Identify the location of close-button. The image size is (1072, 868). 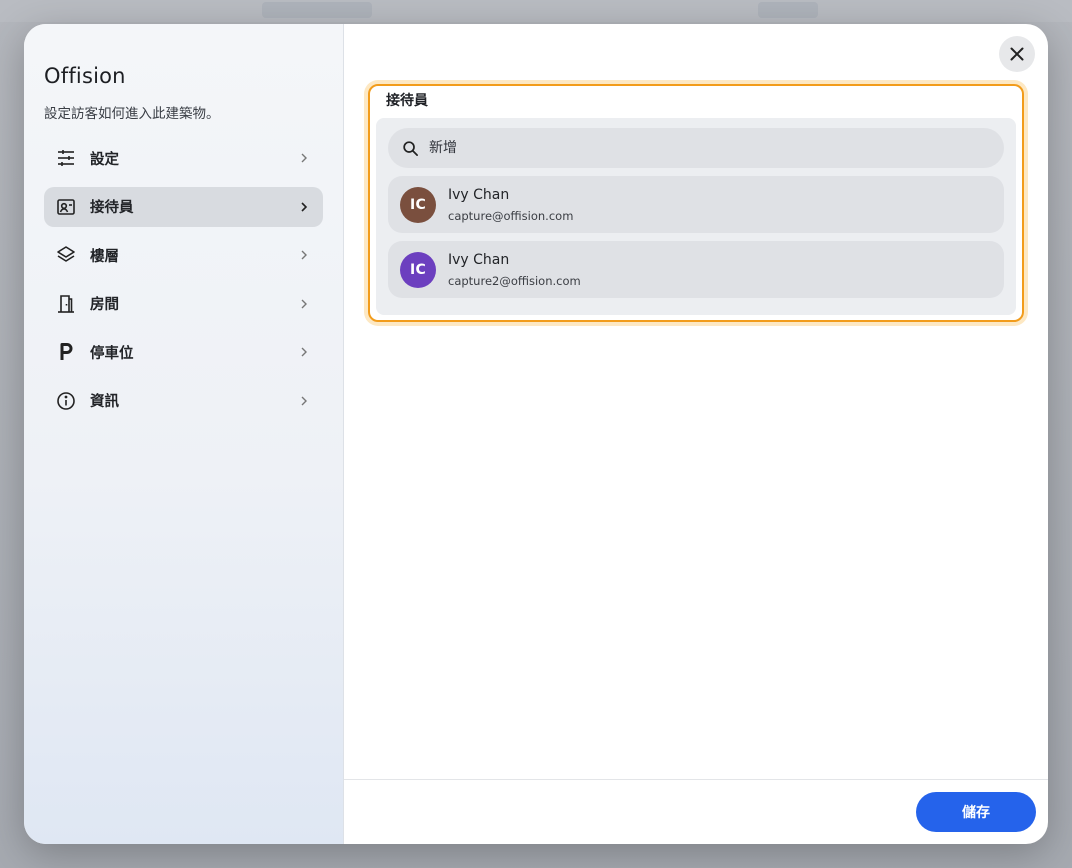
(1017, 54).